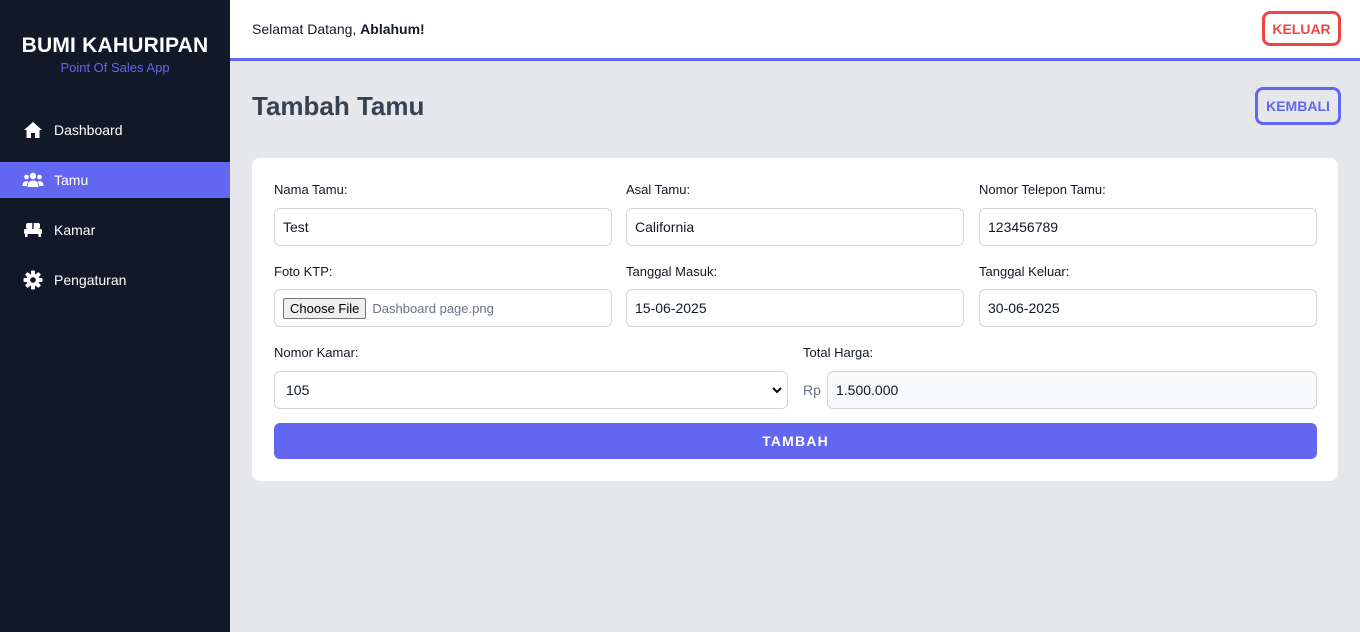 Image resolution: width=1360 pixels, height=632 pixels. What do you see at coordinates (75, 230) in the screenshot?
I see `sidebar-item-label: Kamar` at bounding box center [75, 230].